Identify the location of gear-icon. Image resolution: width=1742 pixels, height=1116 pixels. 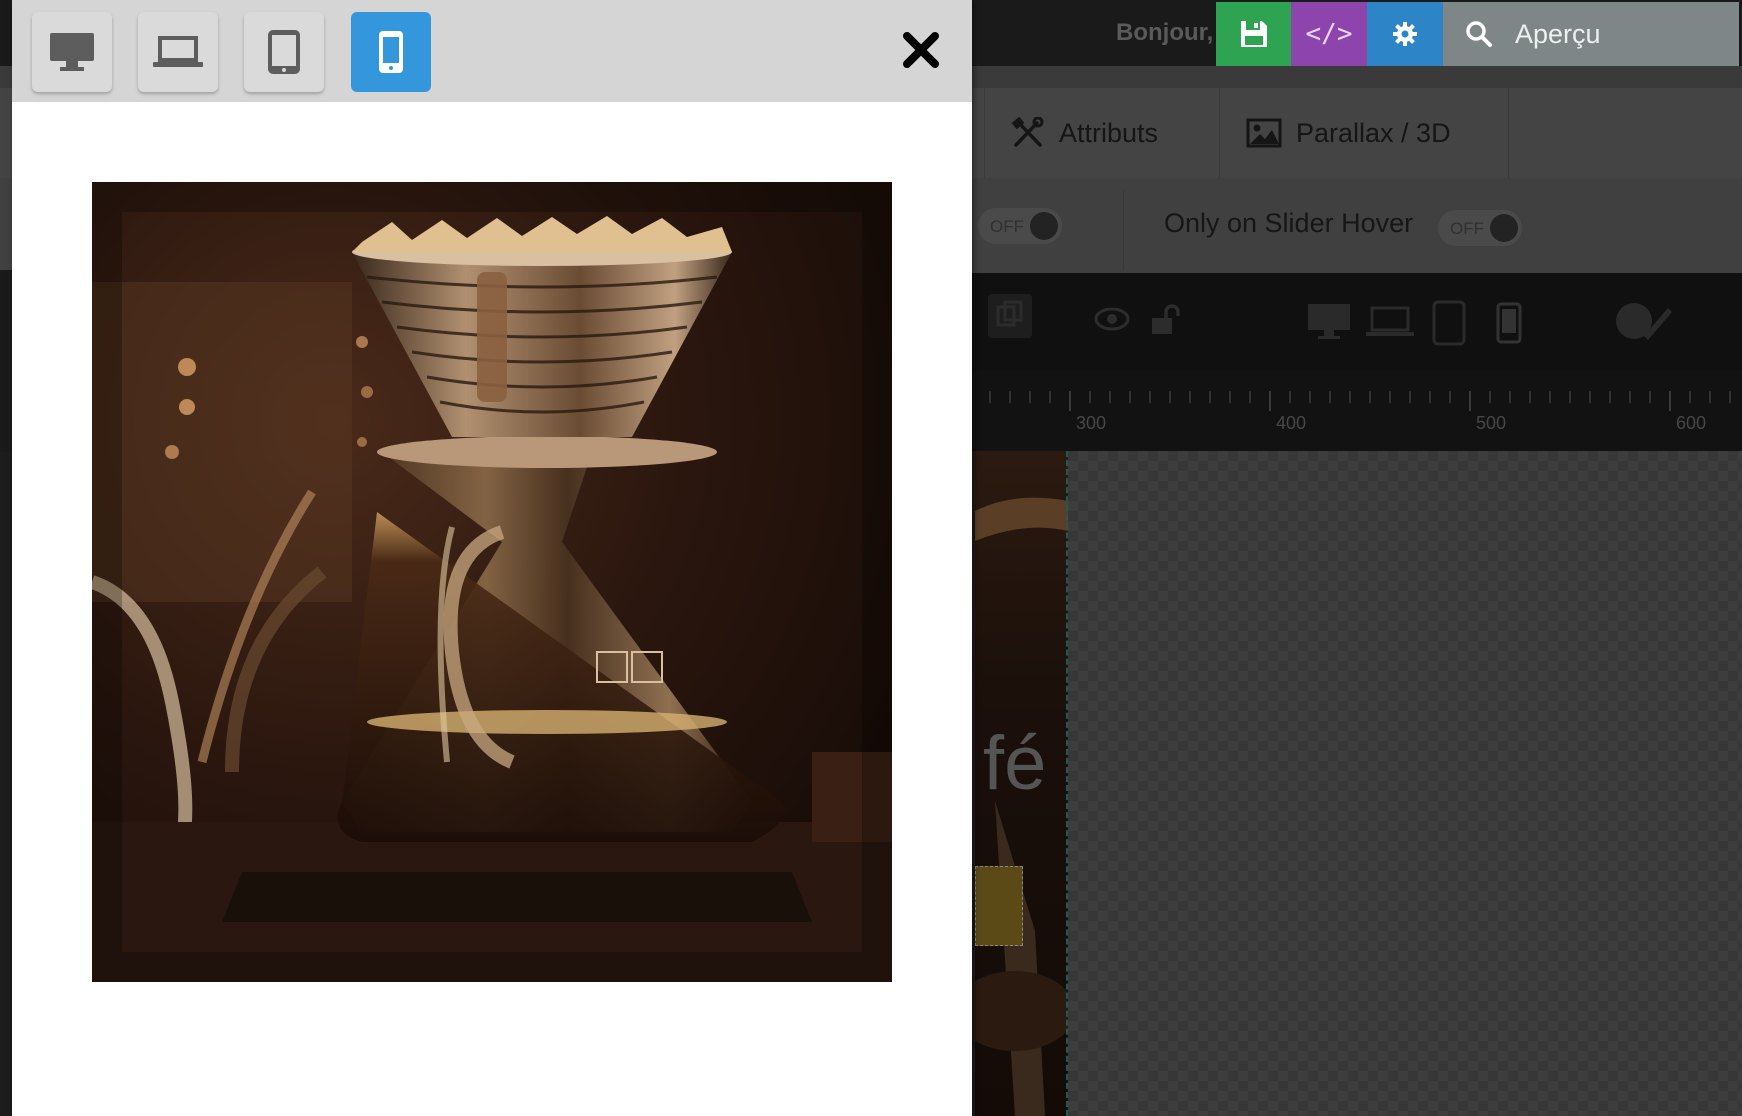
(1405, 34).